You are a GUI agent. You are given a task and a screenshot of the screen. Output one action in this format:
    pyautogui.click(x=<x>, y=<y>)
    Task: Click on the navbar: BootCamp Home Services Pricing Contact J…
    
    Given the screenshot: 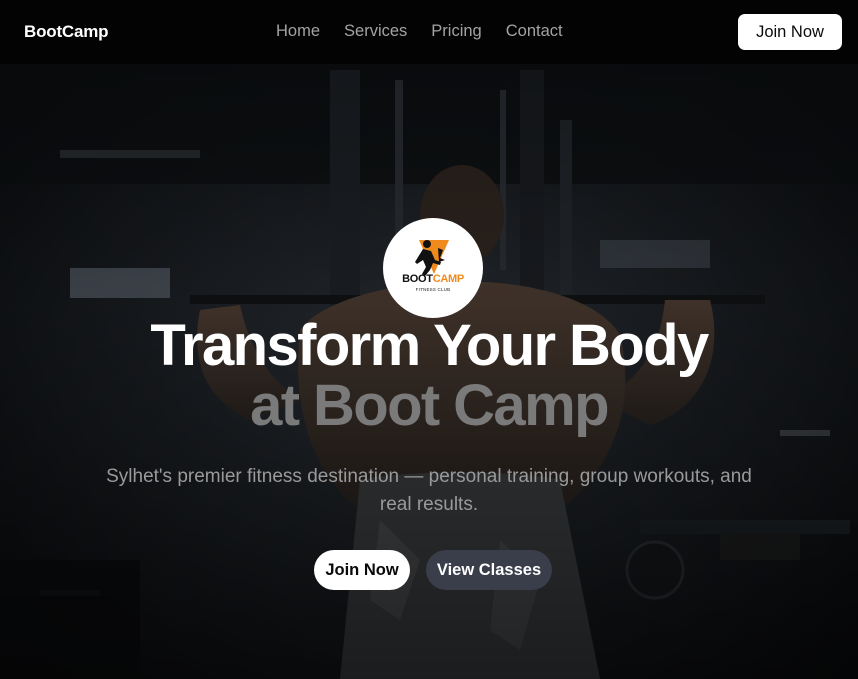 What is the action you would take?
    pyautogui.click(x=429, y=32)
    